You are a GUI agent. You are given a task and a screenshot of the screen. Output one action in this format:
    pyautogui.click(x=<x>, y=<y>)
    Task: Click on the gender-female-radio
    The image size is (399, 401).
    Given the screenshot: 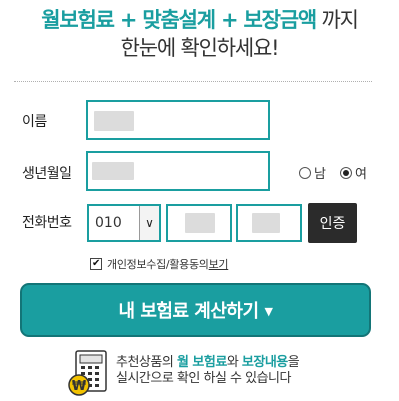 What is the action you would take?
    pyautogui.click(x=345, y=172)
    